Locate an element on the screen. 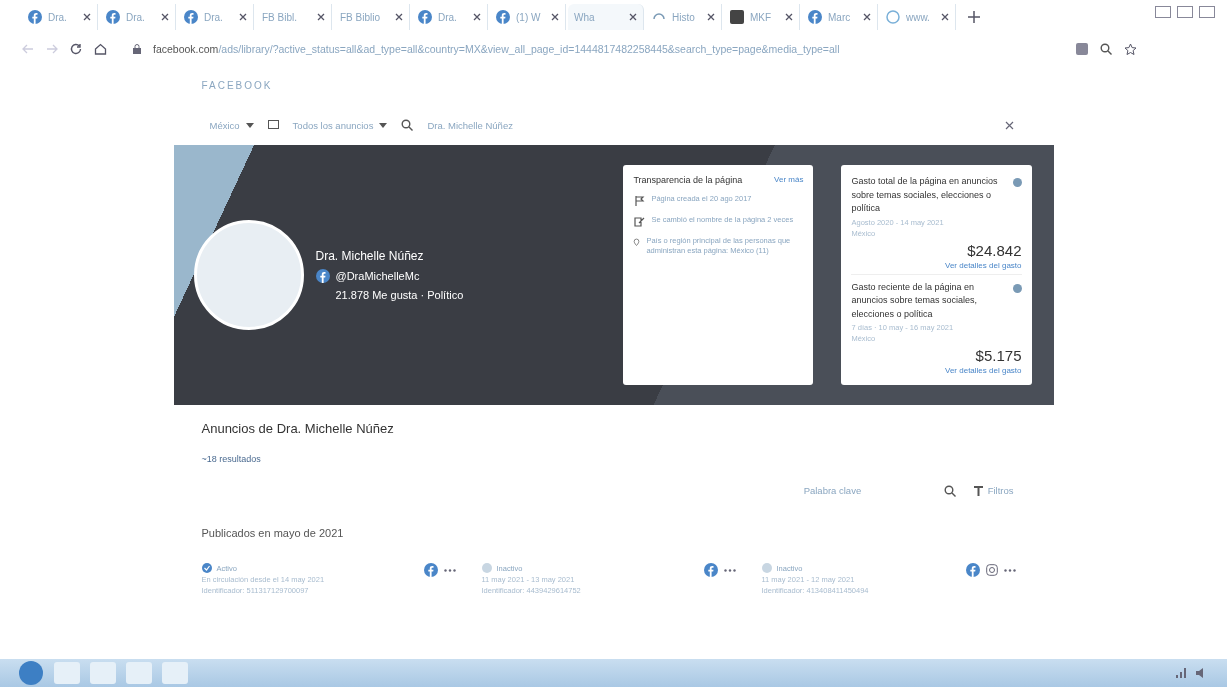 Image resolution: width=1227 pixels, height=687 pixels. lock-icon is located at coordinates (137, 49).